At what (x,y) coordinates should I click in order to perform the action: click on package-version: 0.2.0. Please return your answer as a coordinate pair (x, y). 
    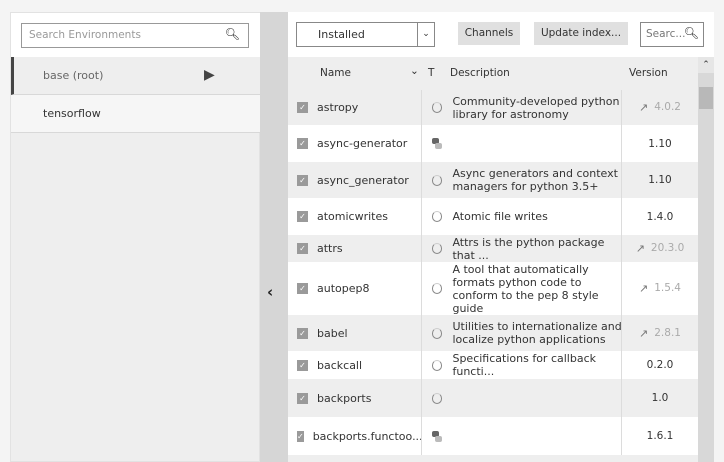
    Looking at the image, I should click on (660, 365).